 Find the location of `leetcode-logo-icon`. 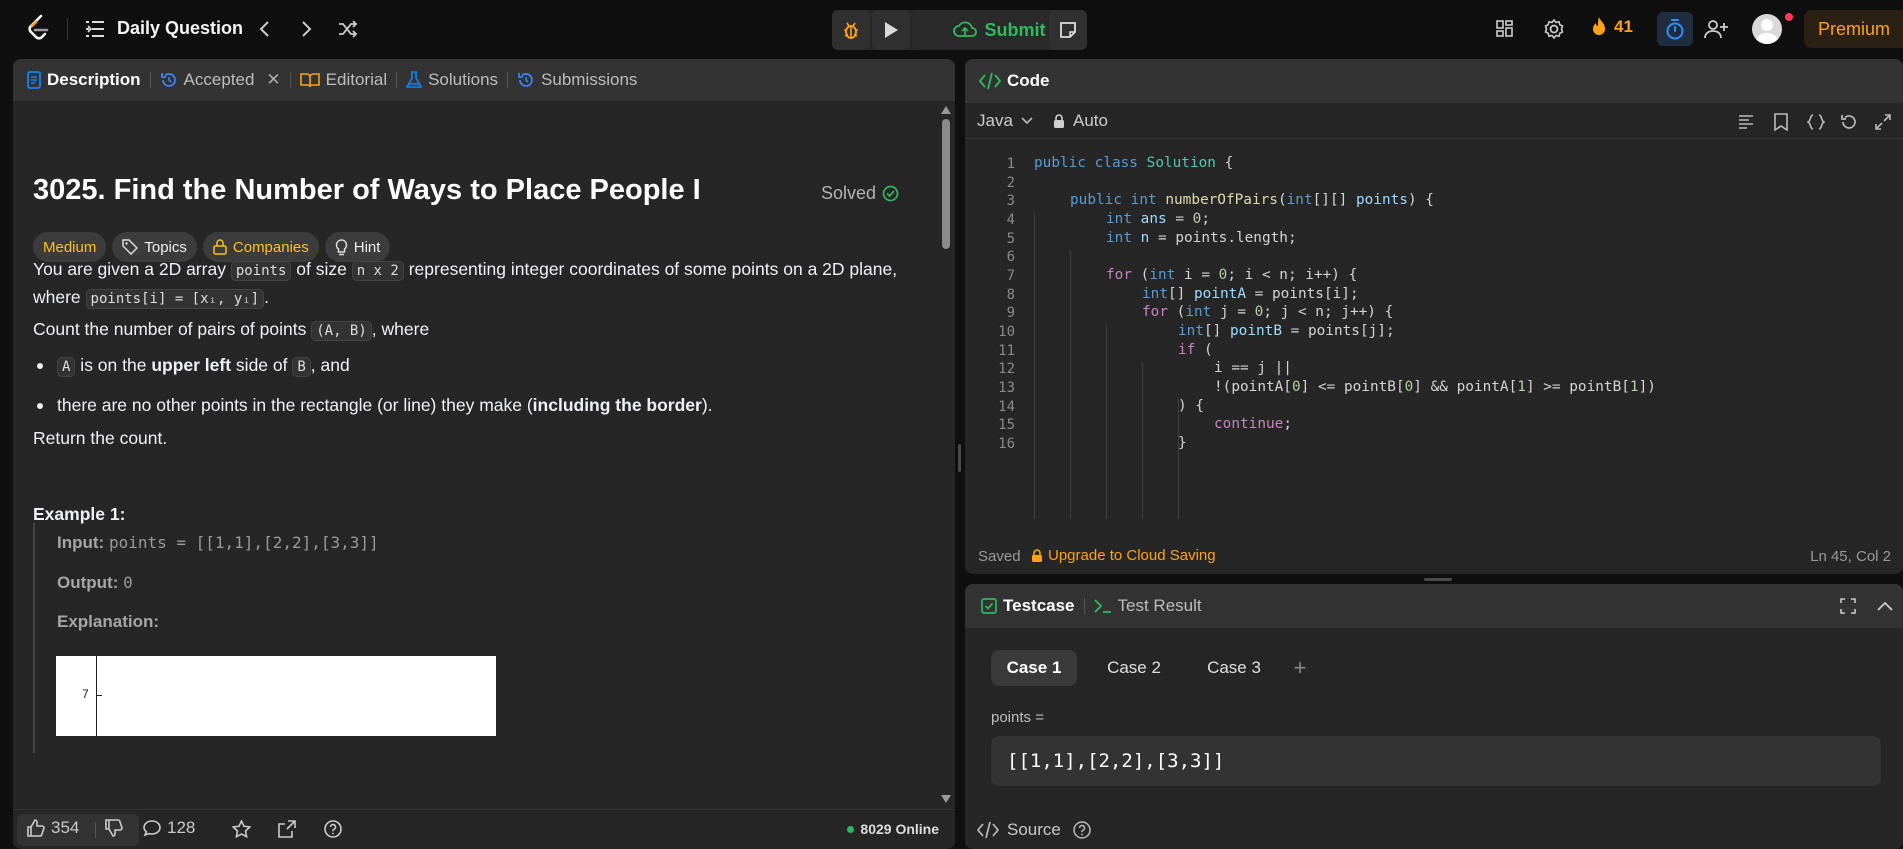

leetcode-logo-icon is located at coordinates (38, 28).